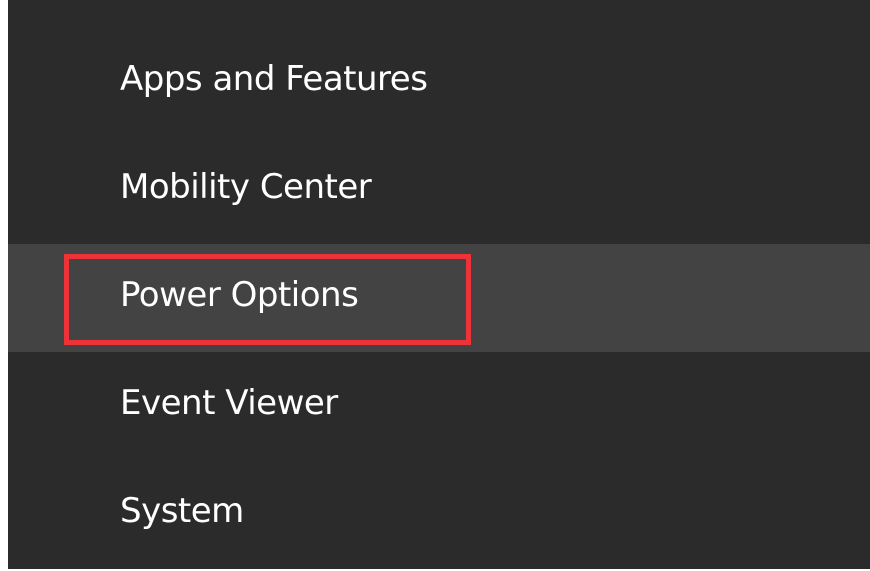  What do you see at coordinates (274, 79) in the screenshot?
I see `menu-item-label: Apps and Features` at bounding box center [274, 79].